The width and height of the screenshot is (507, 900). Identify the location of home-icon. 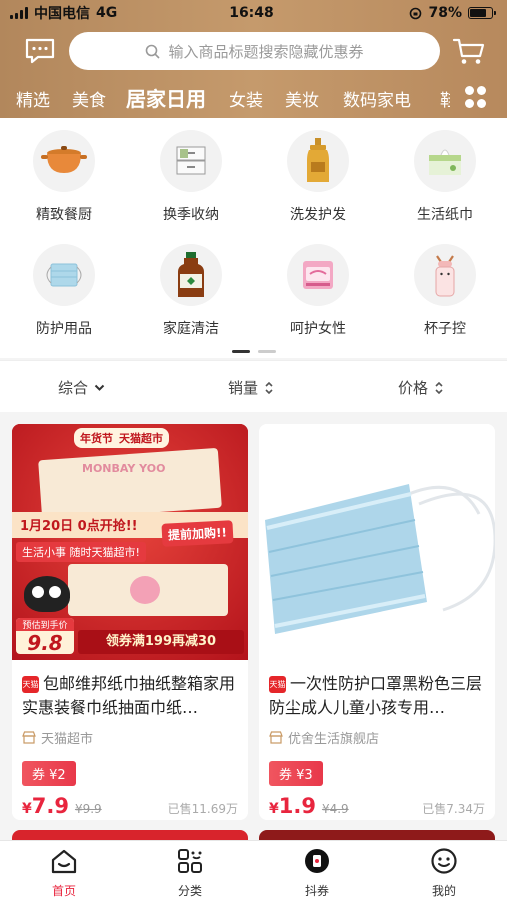
(64, 861).